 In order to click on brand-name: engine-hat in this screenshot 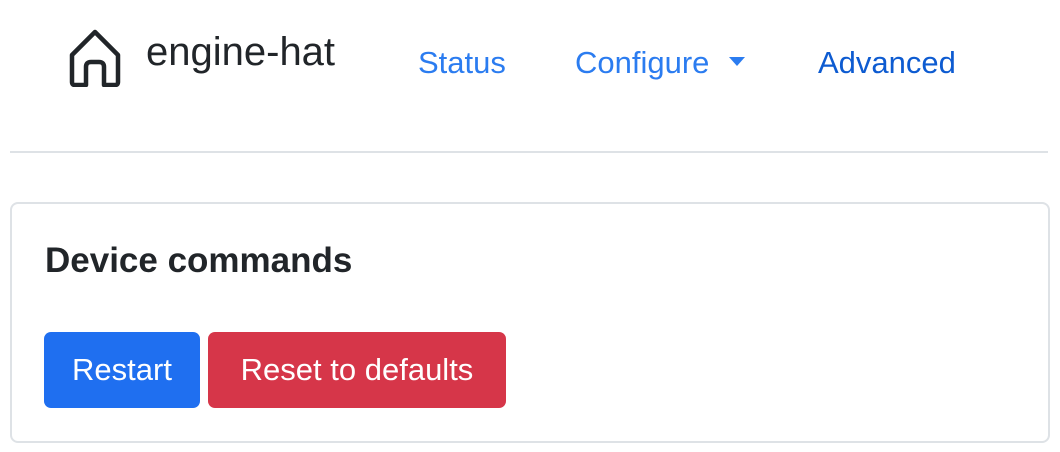, I will do `click(241, 52)`.